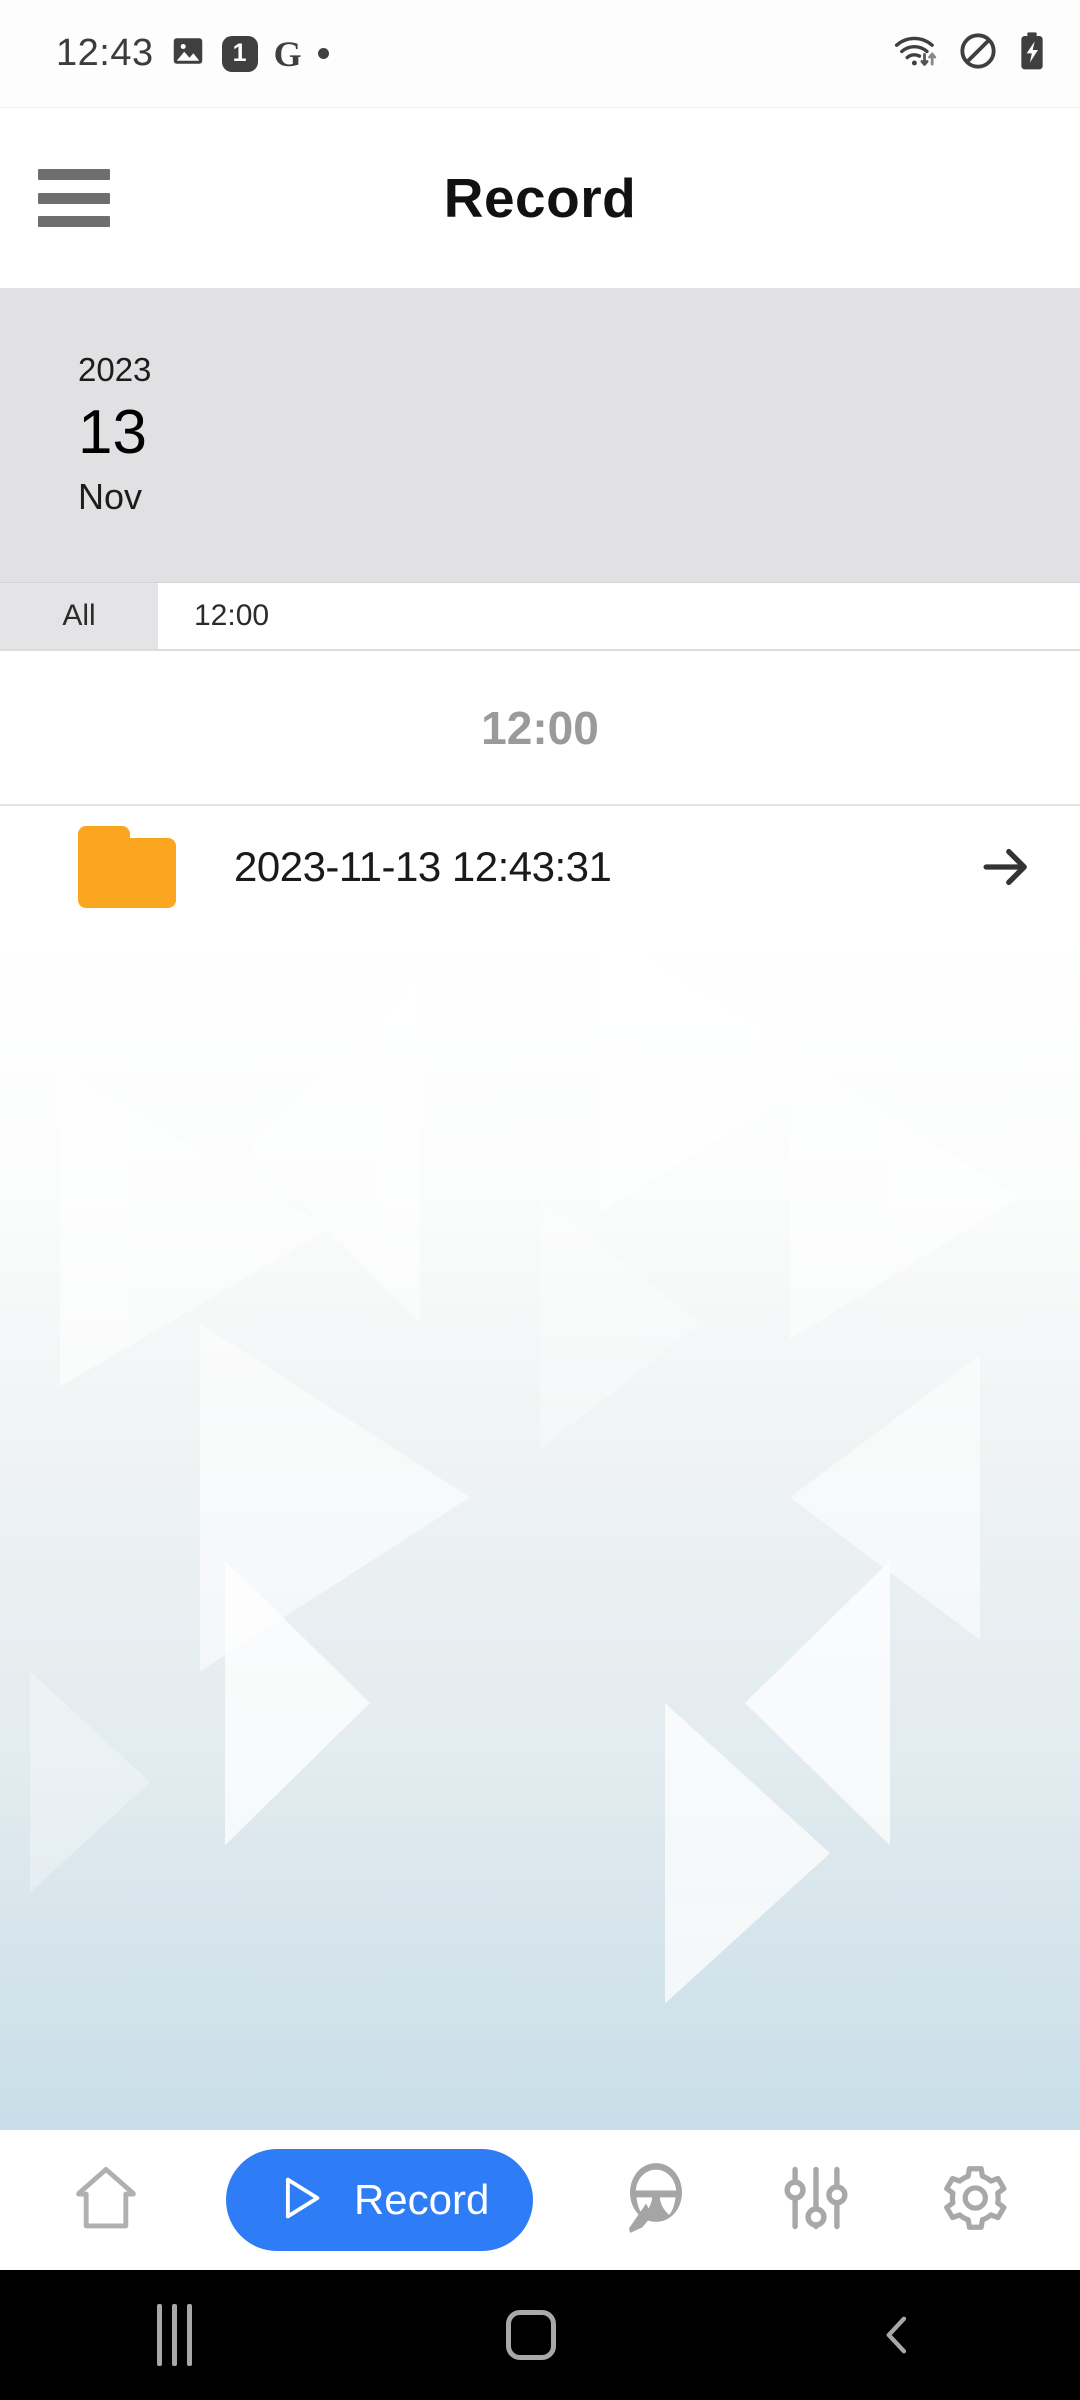  I want to click on home-square-icon, so click(531, 2335).